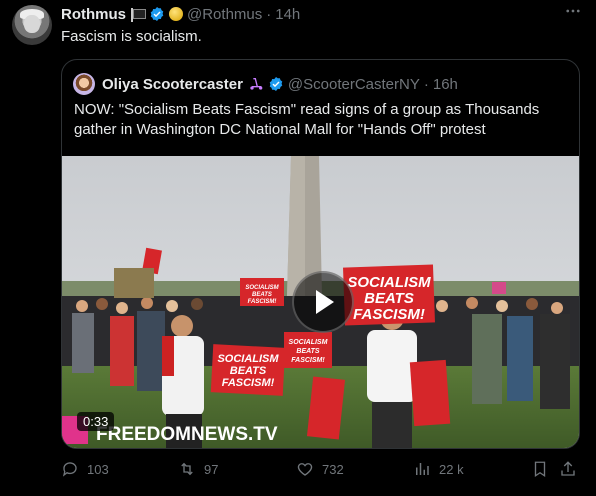 The image size is (596, 496). What do you see at coordinates (187, 469) in the screenshot?
I see `repost-icon` at bounding box center [187, 469].